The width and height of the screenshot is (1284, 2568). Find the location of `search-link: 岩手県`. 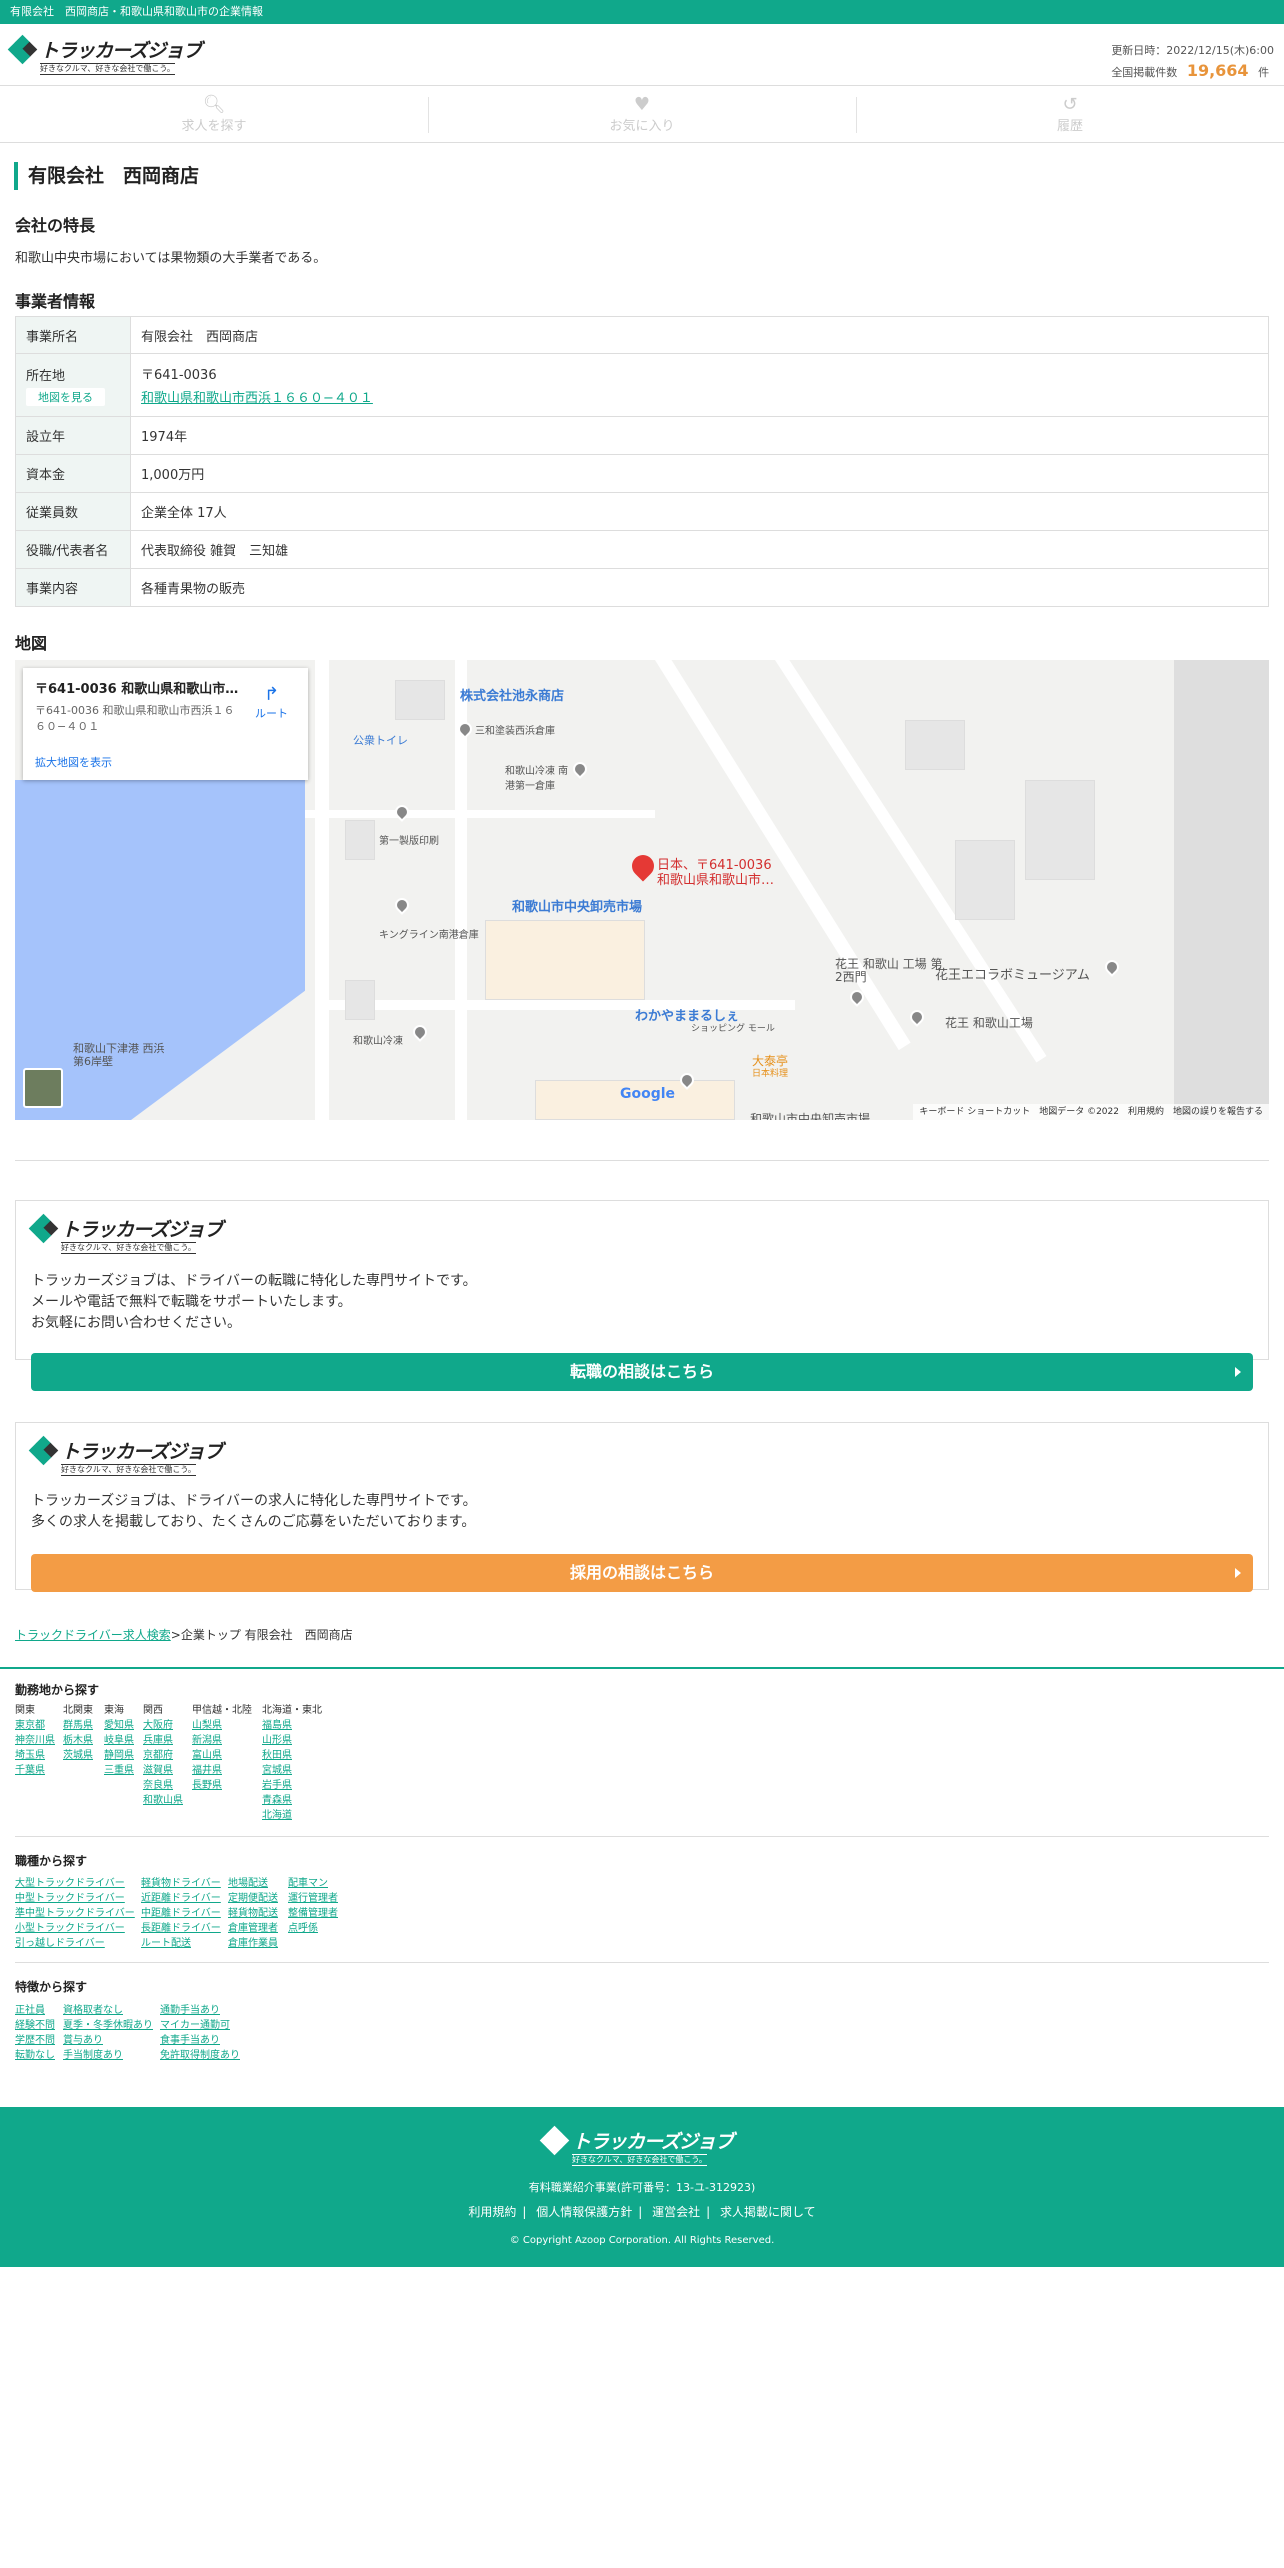

search-link: 岩手県 is located at coordinates (292, 1785).